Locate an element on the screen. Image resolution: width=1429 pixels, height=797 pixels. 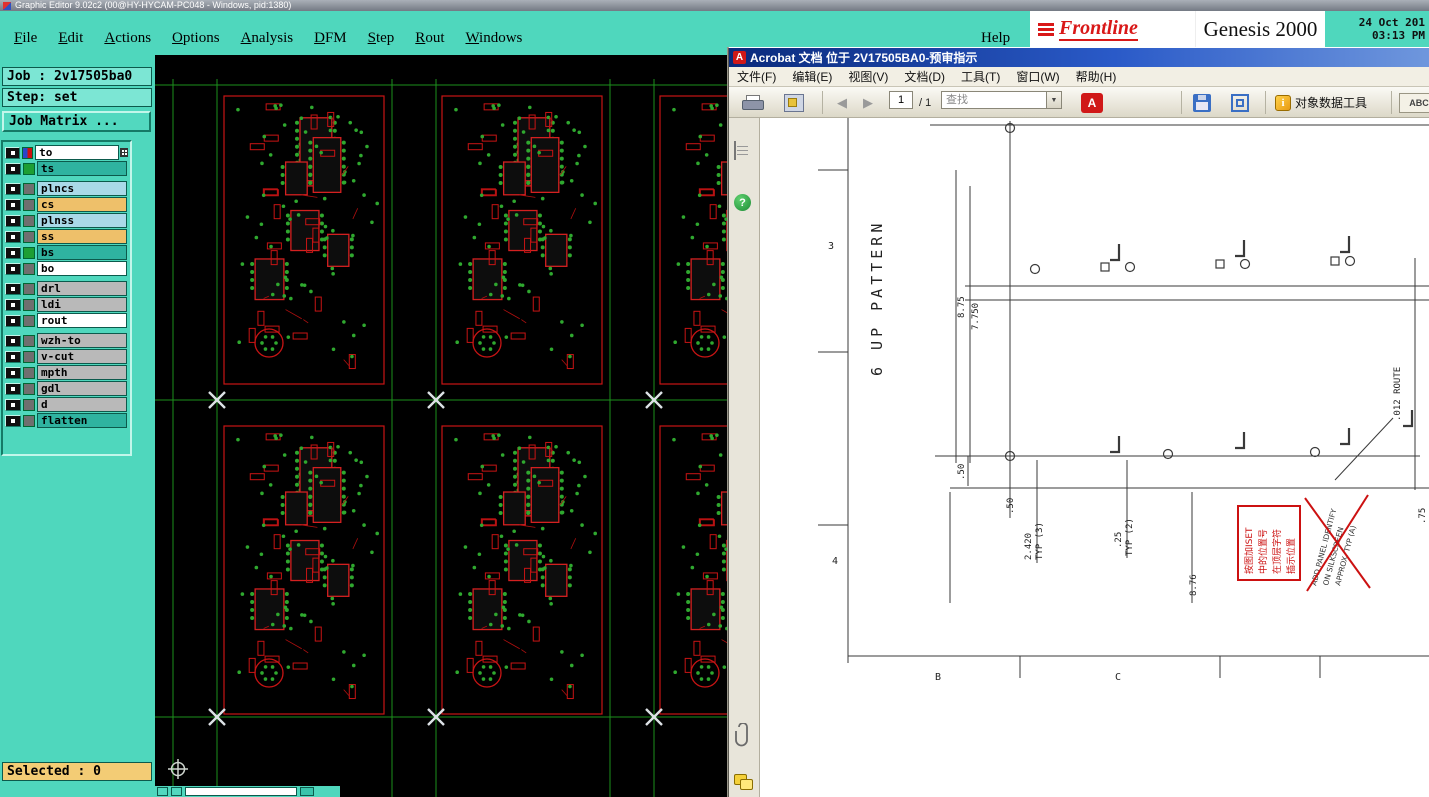
genesis-menu-windows: Windows is located at coordinates (493, 38).